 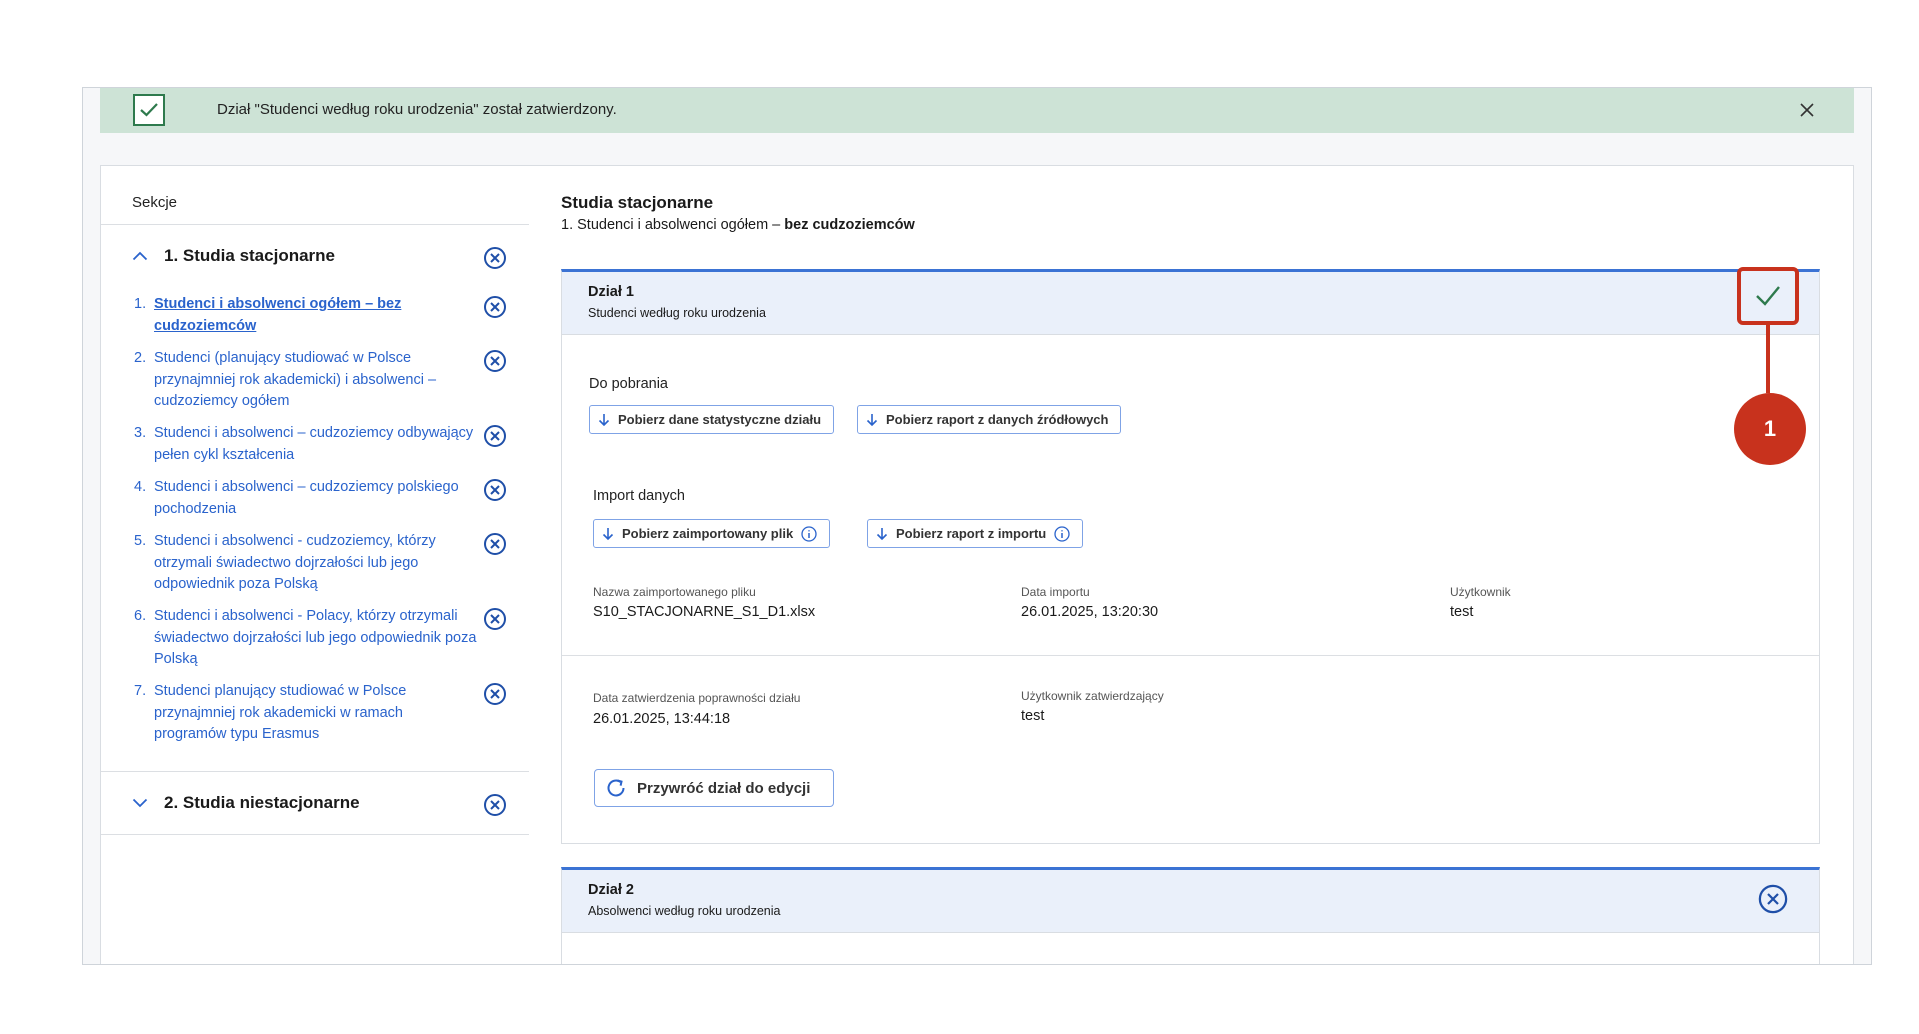 I want to click on group-label: 1. Studia stacjonarne, so click(x=249, y=255).